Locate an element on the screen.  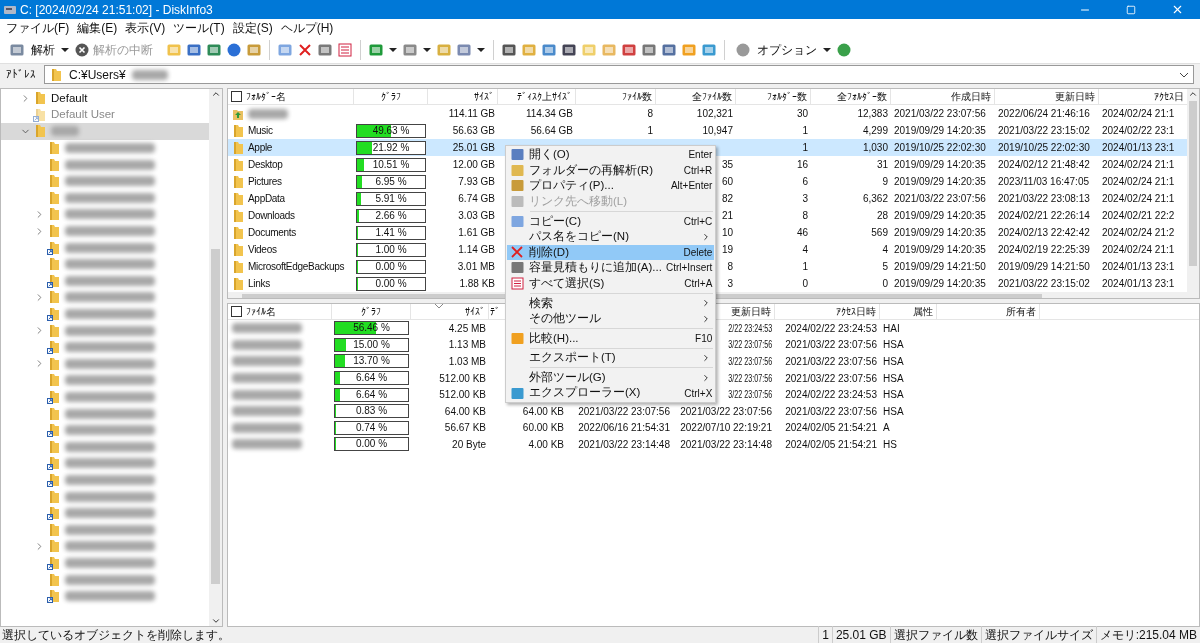
percentage-text: 1.41 % is located at coordinates (391, 232).